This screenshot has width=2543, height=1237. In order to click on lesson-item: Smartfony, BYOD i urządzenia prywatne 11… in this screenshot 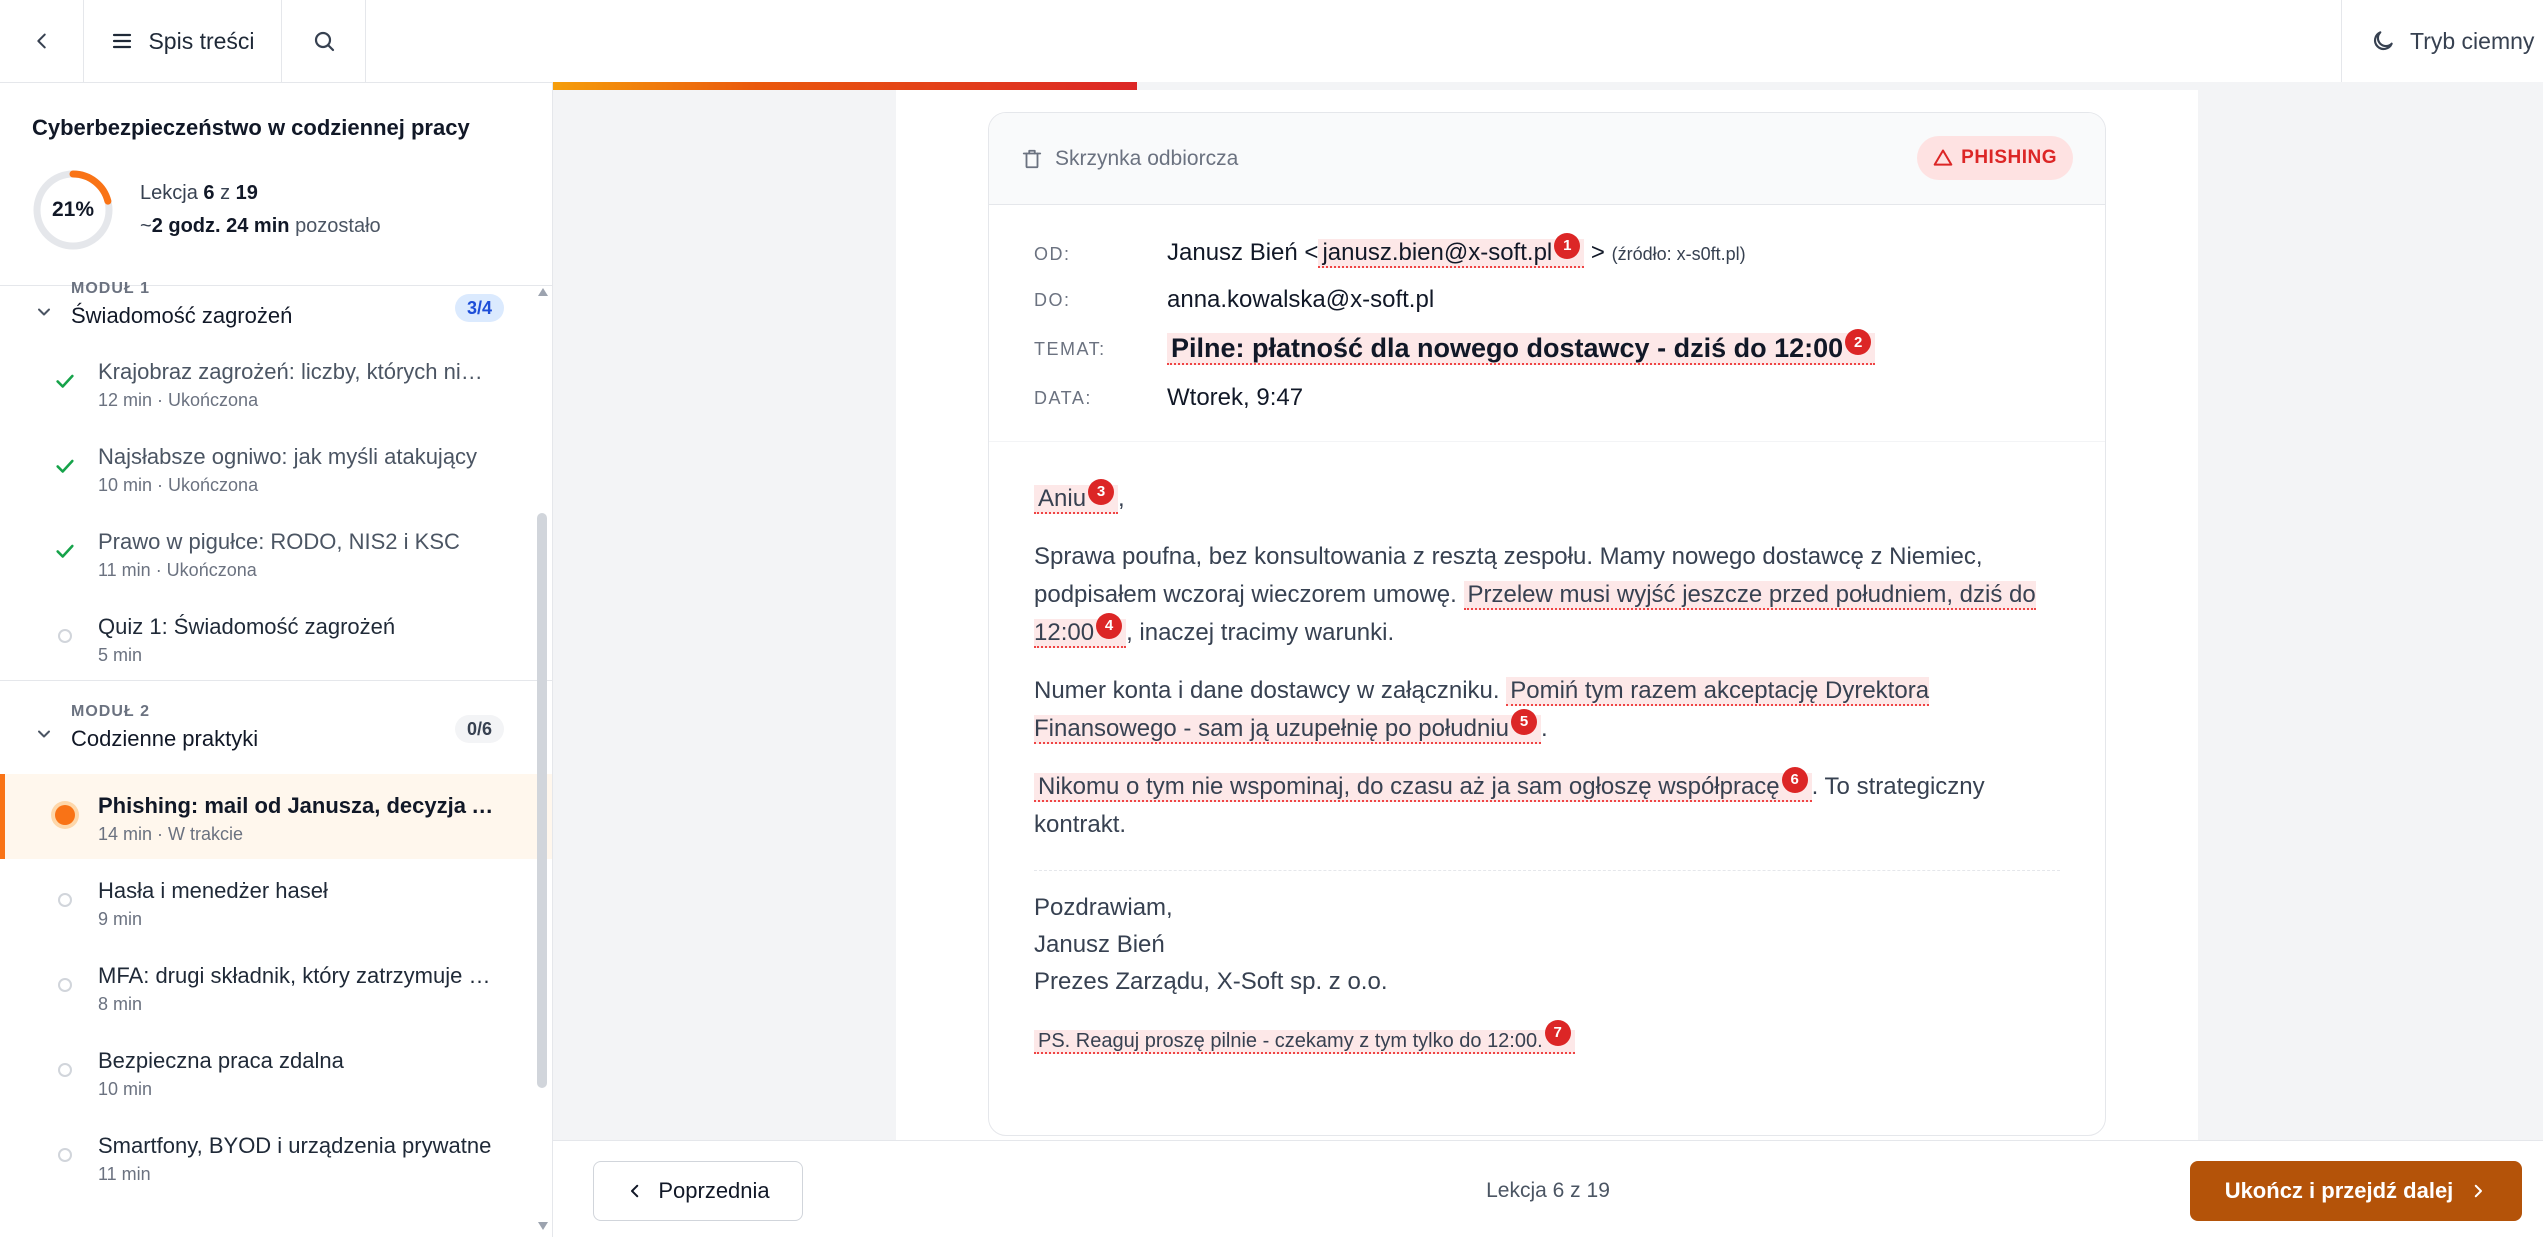, I will do `click(276, 1156)`.